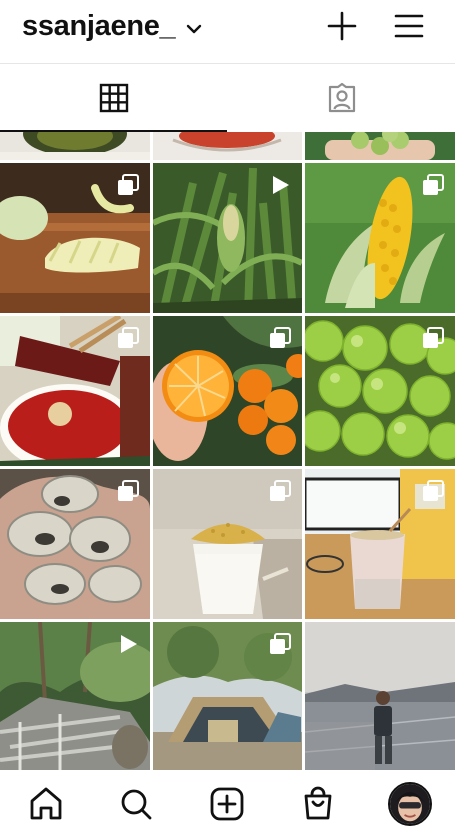 Image resolution: width=455 pixels, height=840 pixels. I want to click on profile-tabs, so click(227, 98).